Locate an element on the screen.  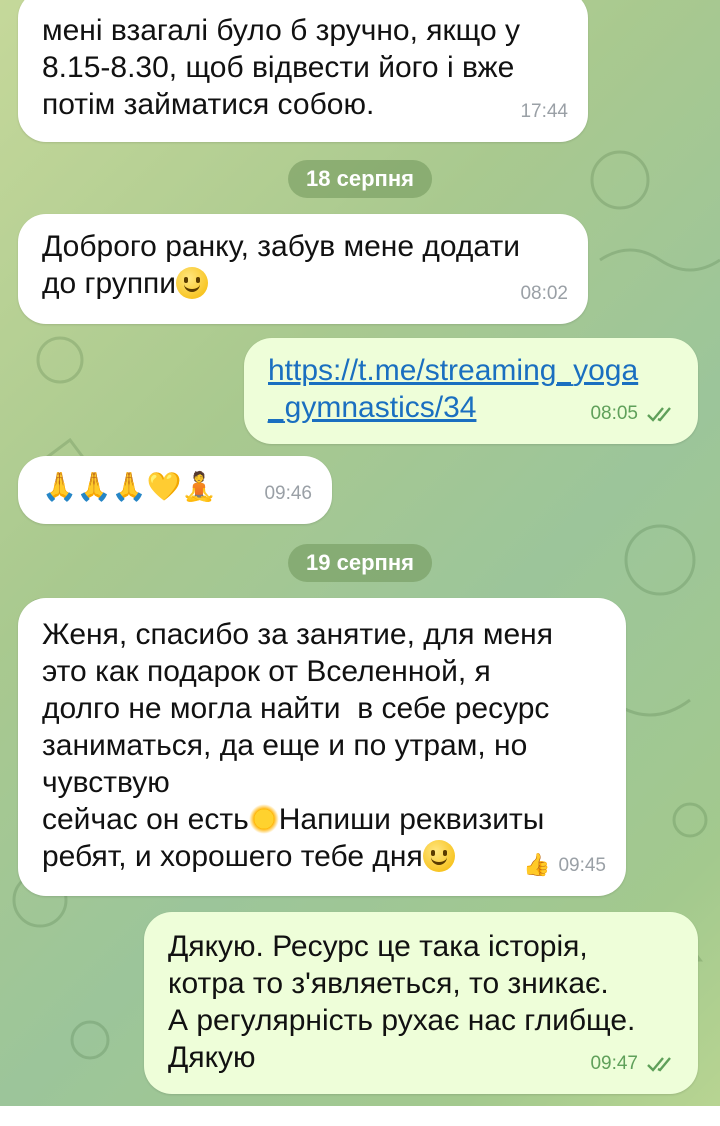
message-meta: 👍 09:45 is located at coordinates (564, 865).